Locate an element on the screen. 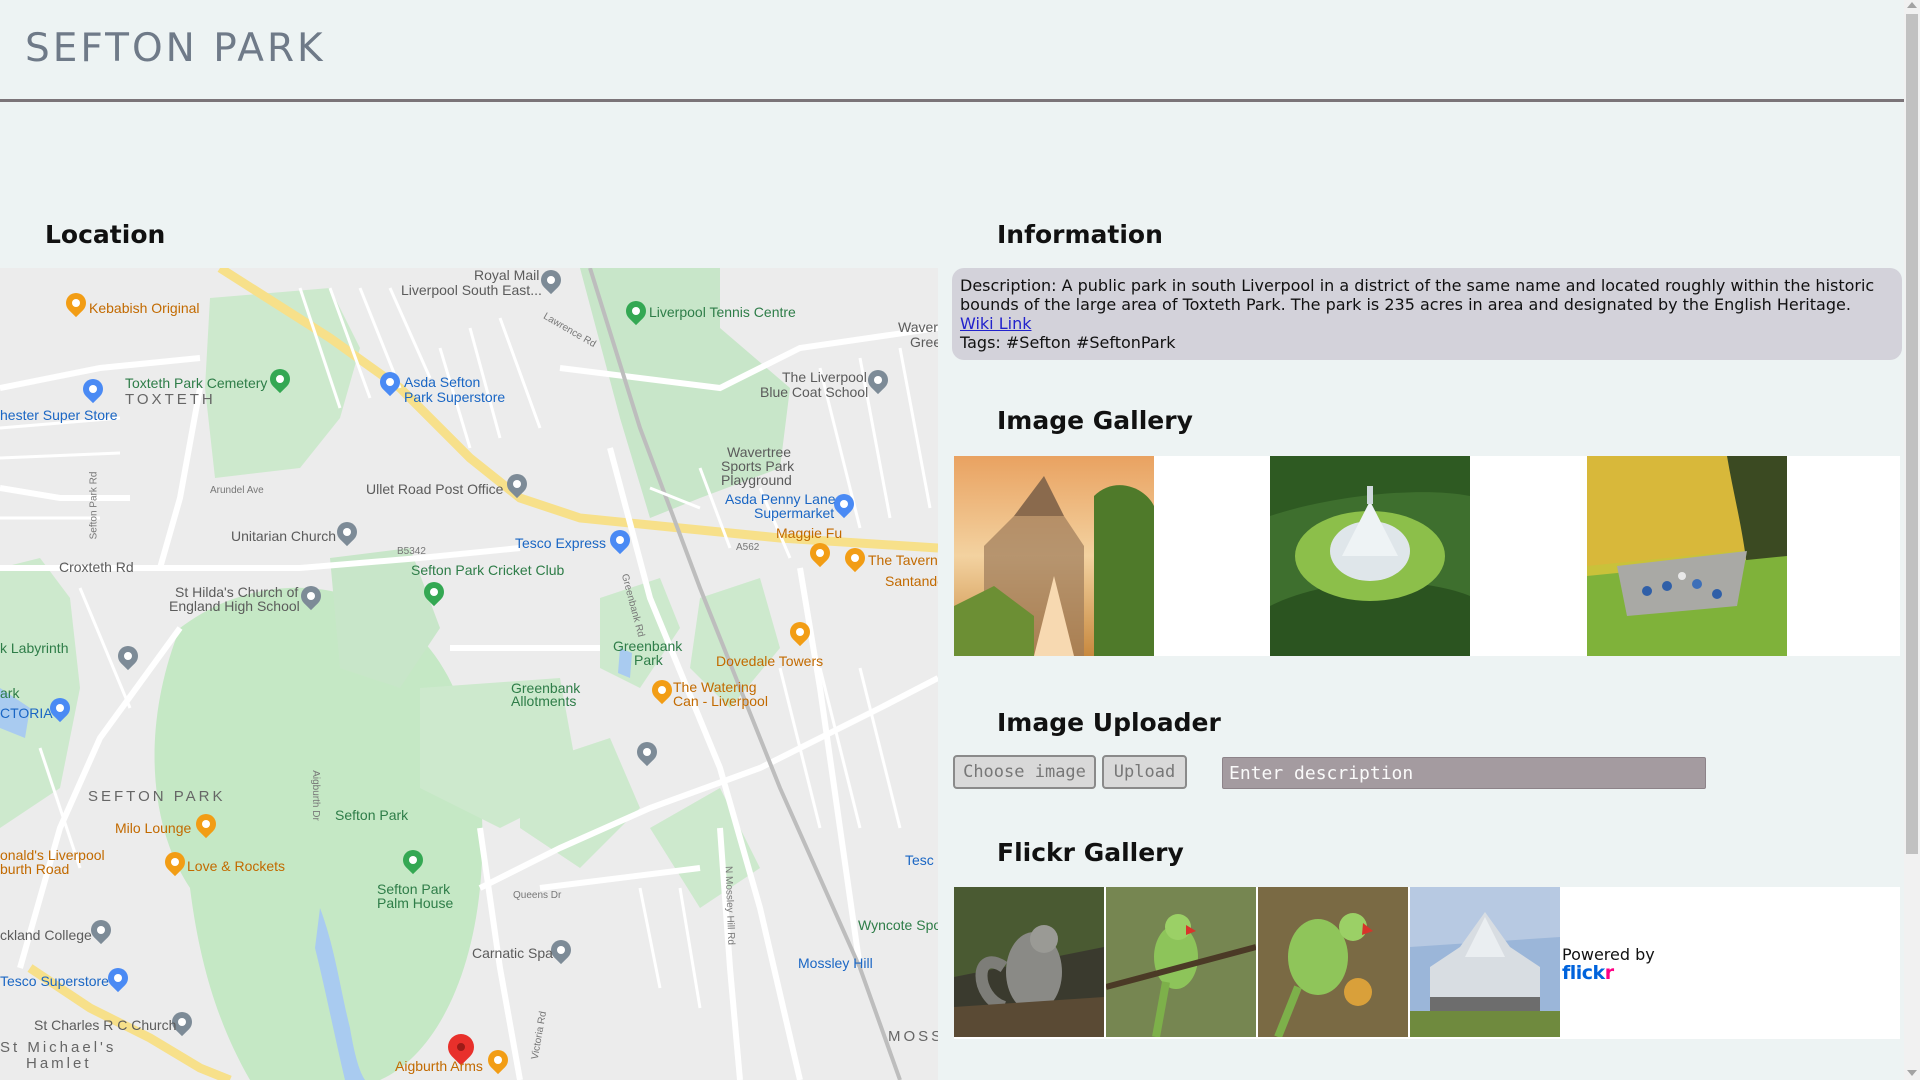  map-label: Aigburth Dr is located at coordinates (315, 795).